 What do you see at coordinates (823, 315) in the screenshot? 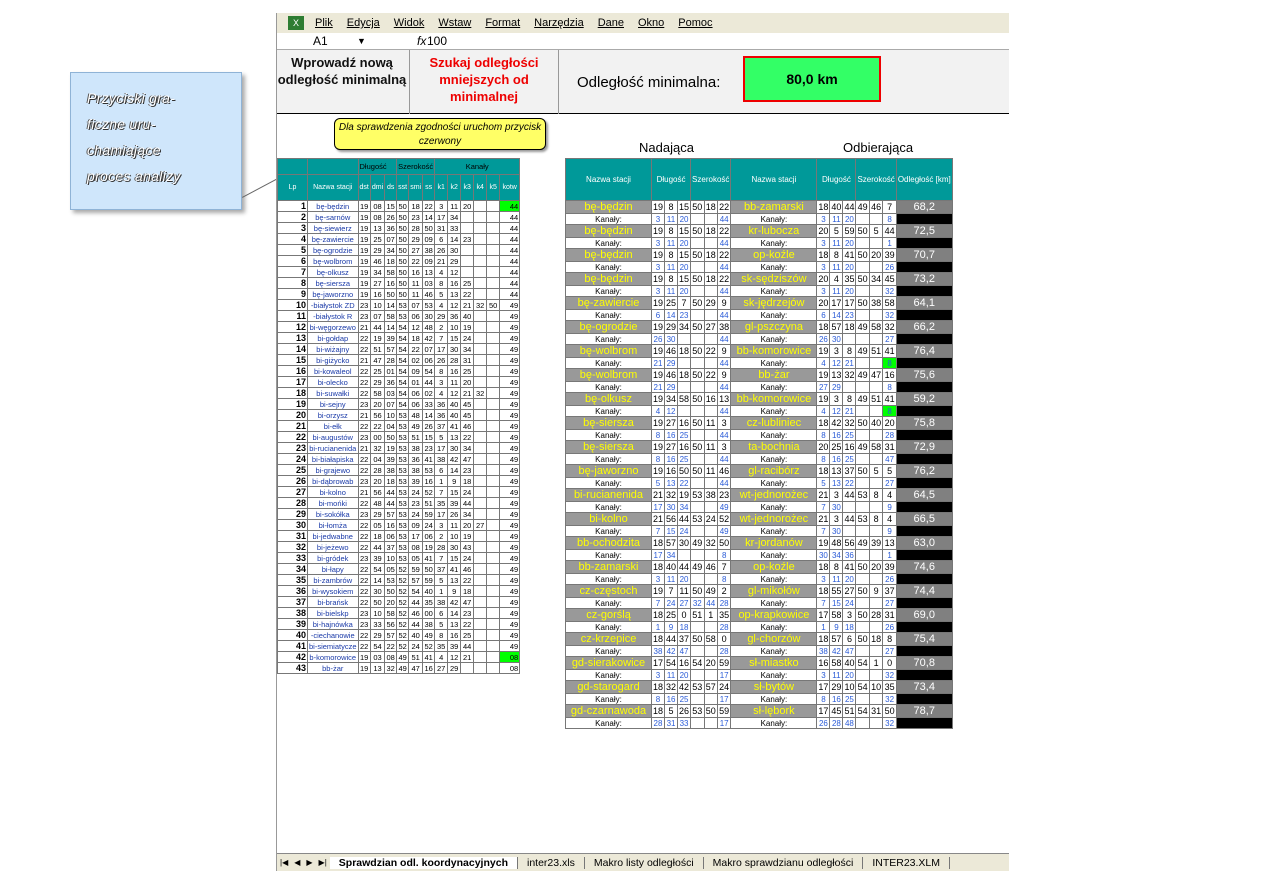
I see `channel-cell: 6` at bounding box center [823, 315].